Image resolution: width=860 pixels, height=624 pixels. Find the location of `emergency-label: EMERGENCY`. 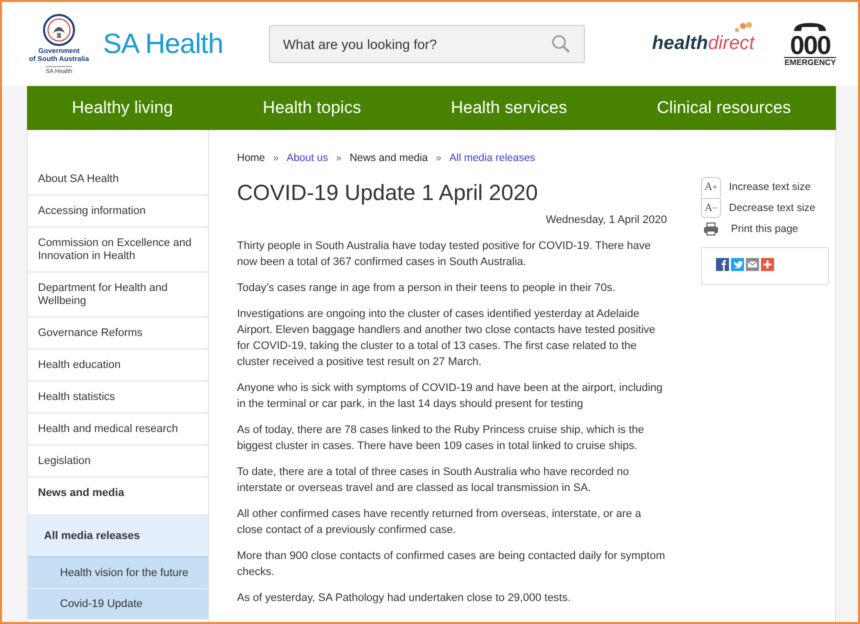

emergency-label: EMERGENCY is located at coordinates (810, 62).